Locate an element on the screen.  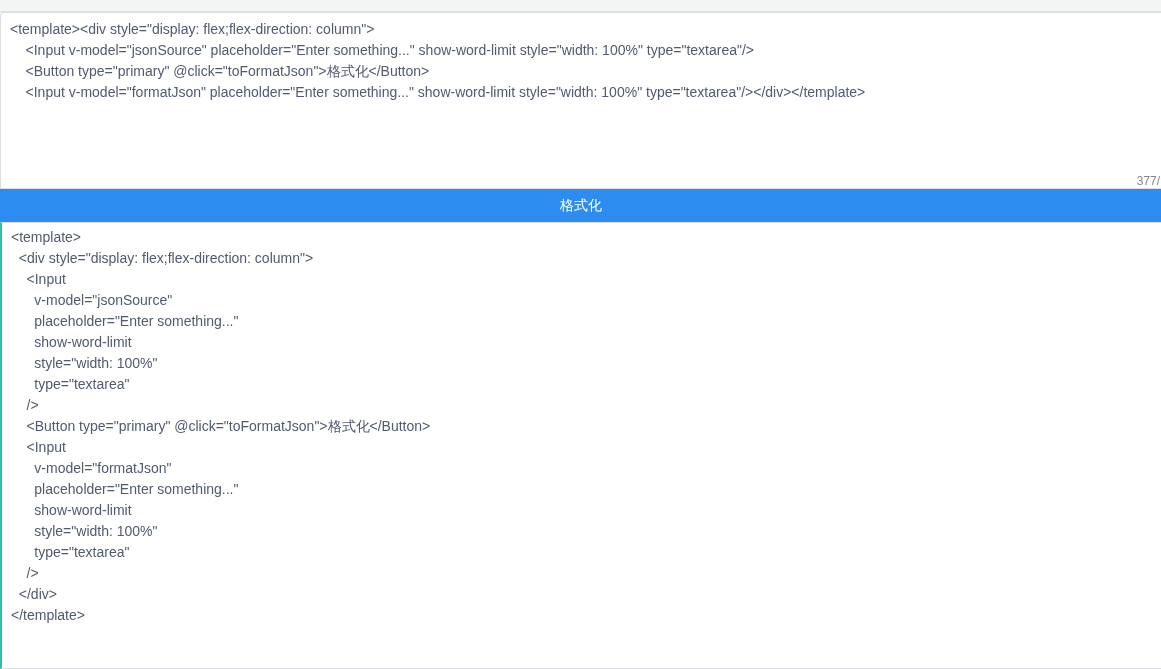
format-button: 格式化 is located at coordinates (580, 205).